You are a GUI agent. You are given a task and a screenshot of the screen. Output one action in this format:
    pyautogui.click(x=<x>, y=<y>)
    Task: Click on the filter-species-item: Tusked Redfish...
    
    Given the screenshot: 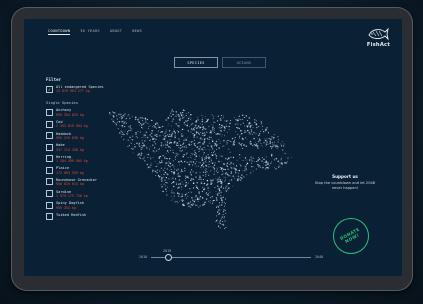 What is the action you would take?
    pyautogui.click(x=86, y=217)
    